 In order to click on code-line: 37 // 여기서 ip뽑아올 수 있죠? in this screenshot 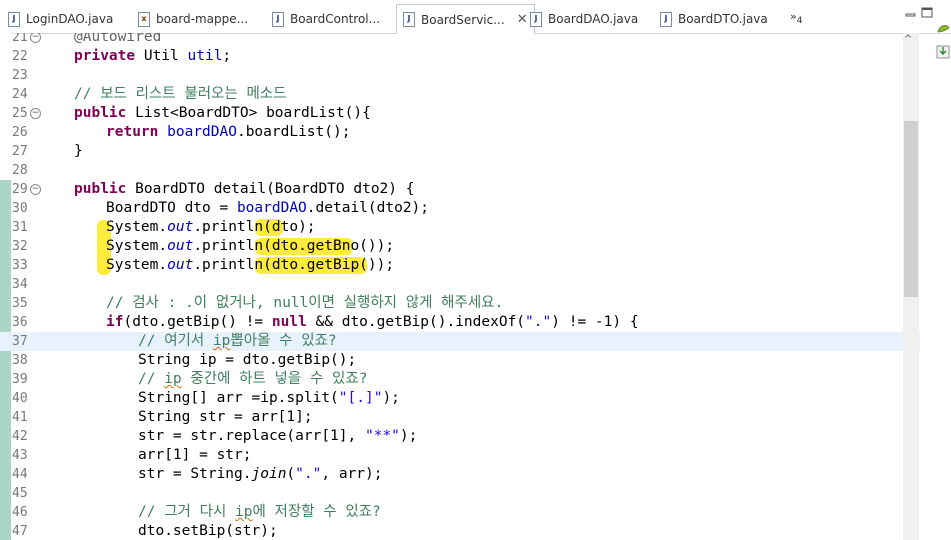, I will do `click(460, 341)`.